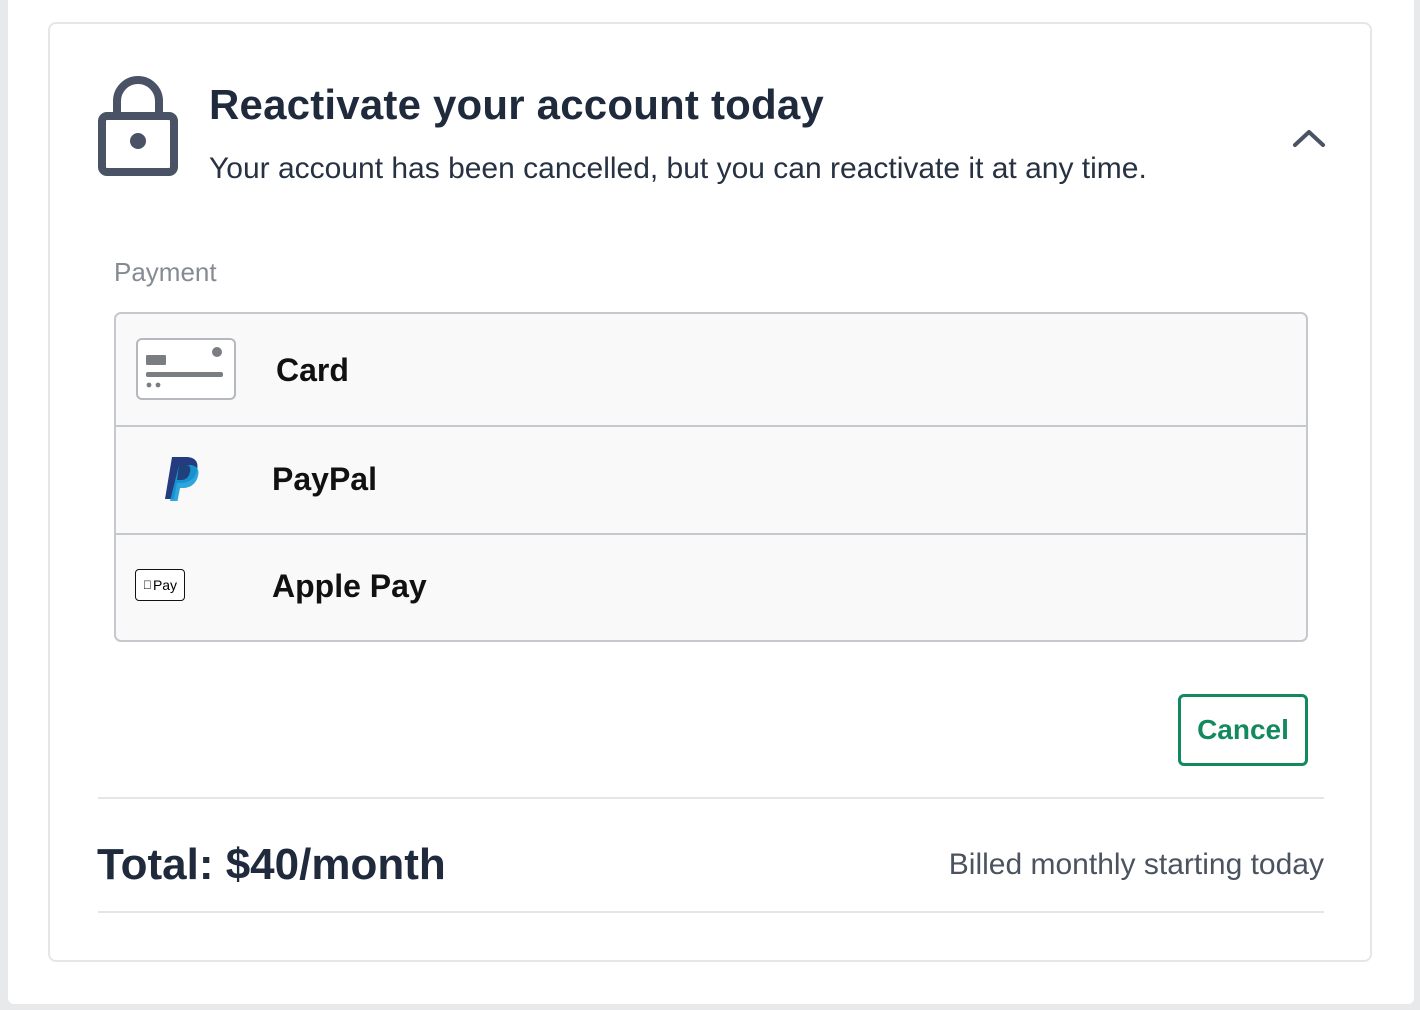 This screenshot has height=1010, width=1420. I want to click on collapse-button, so click(1309, 138).